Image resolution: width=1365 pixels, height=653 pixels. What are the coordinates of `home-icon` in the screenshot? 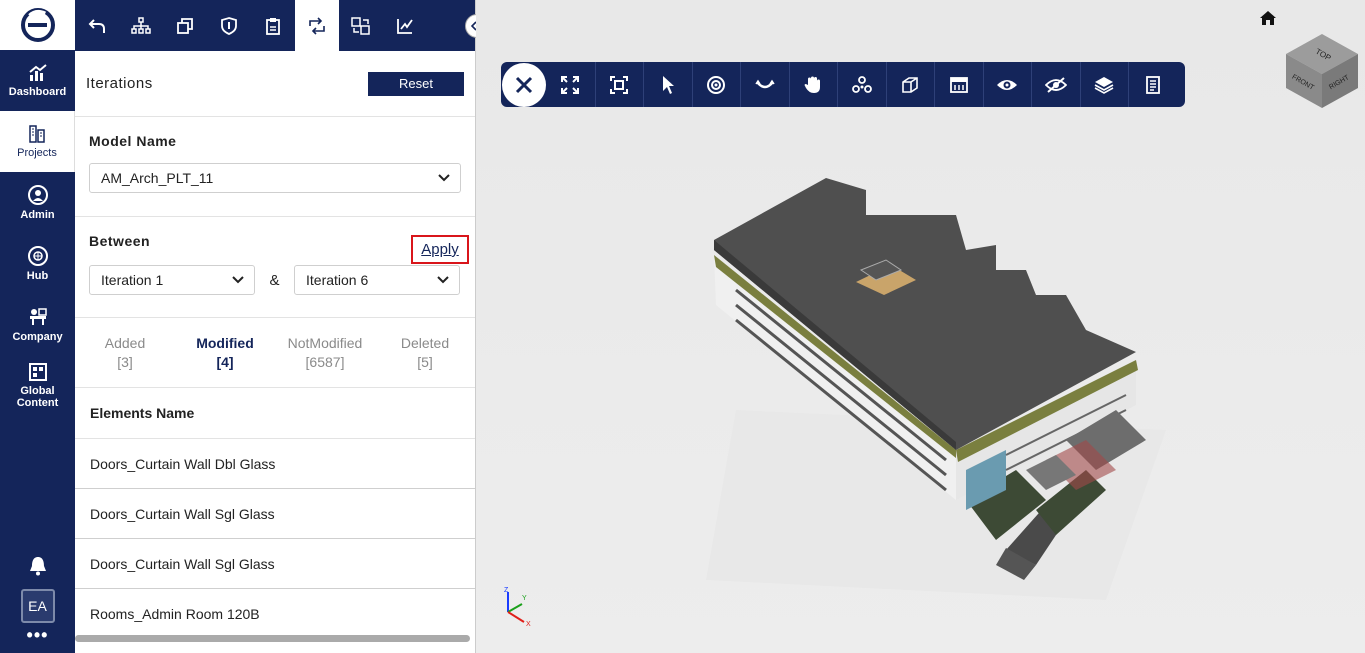 It's located at (1268, 20).